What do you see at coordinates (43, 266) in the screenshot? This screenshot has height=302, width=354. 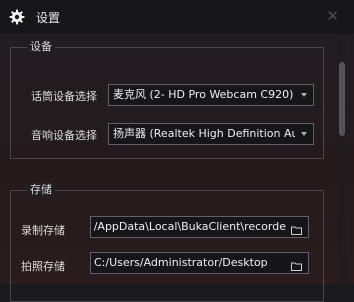 I see `photo-storage-label: 拍照存储` at bounding box center [43, 266].